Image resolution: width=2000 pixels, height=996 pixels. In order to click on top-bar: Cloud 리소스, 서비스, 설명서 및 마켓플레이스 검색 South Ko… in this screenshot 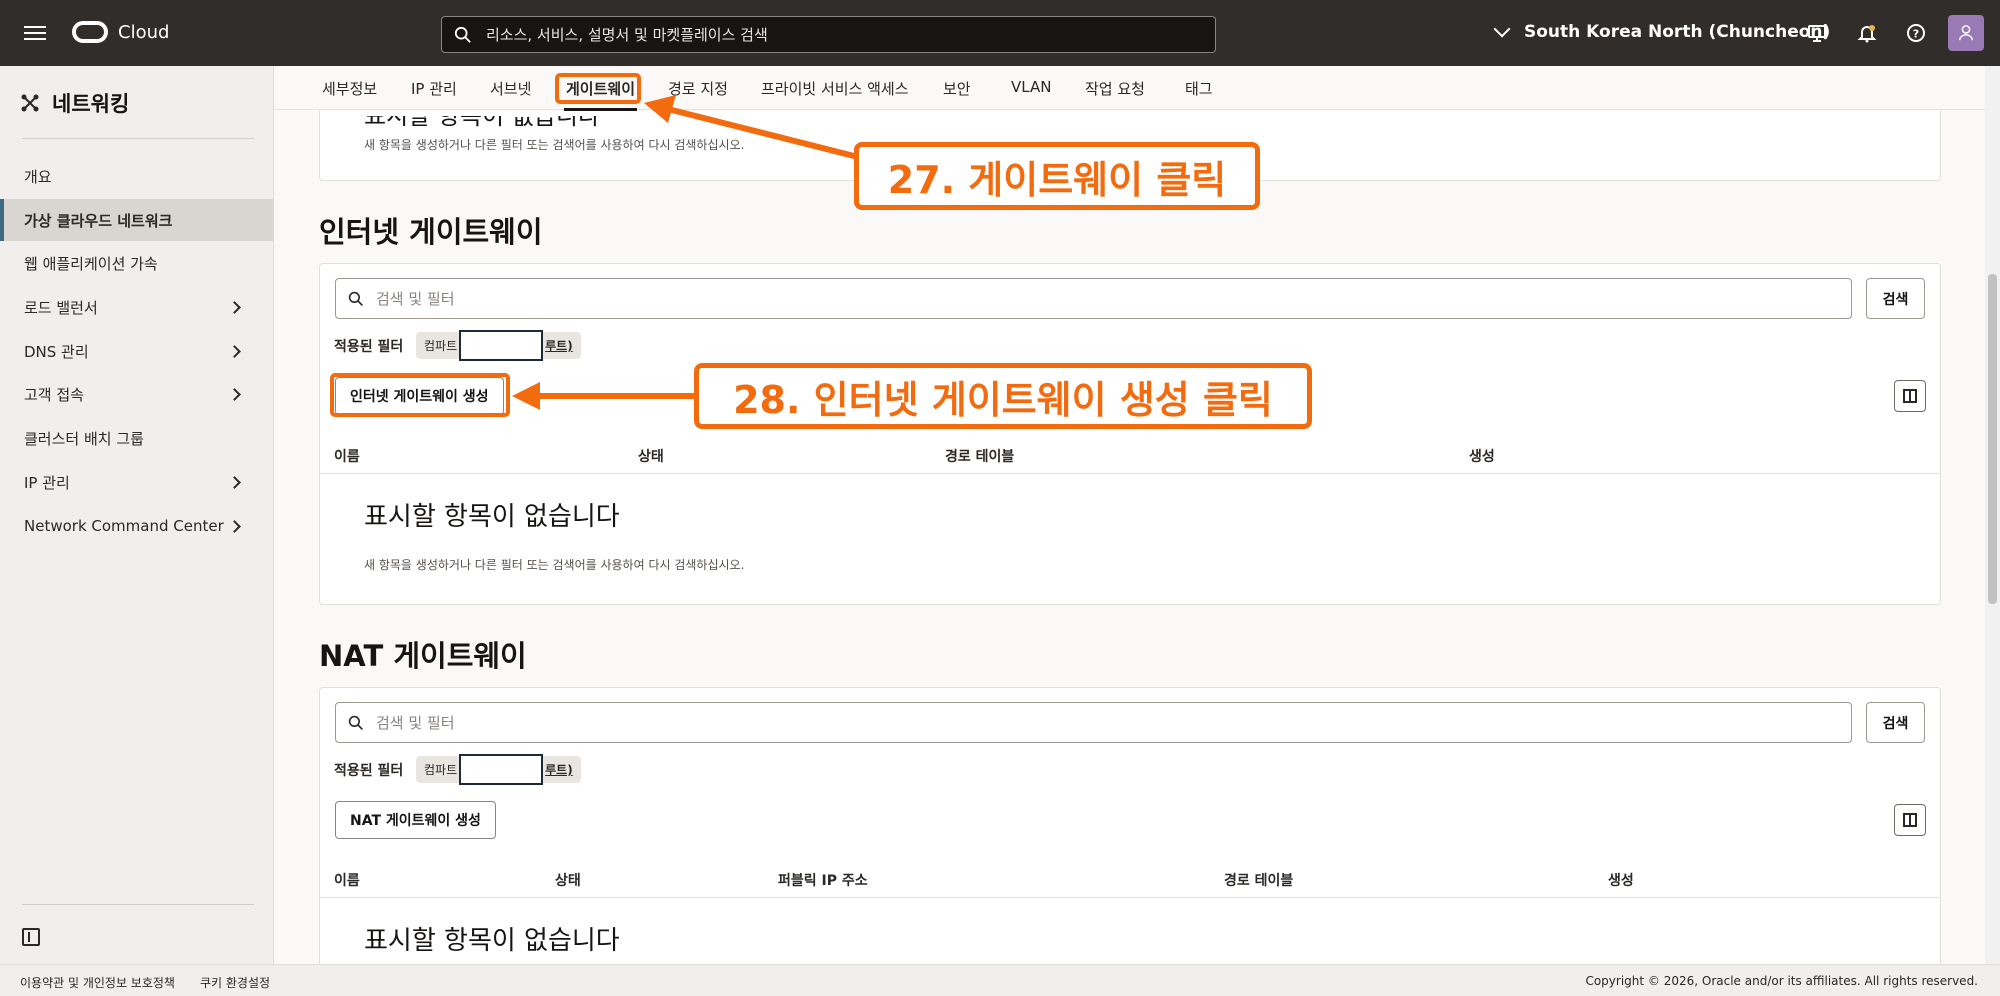, I will do `click(1000, 33)`.